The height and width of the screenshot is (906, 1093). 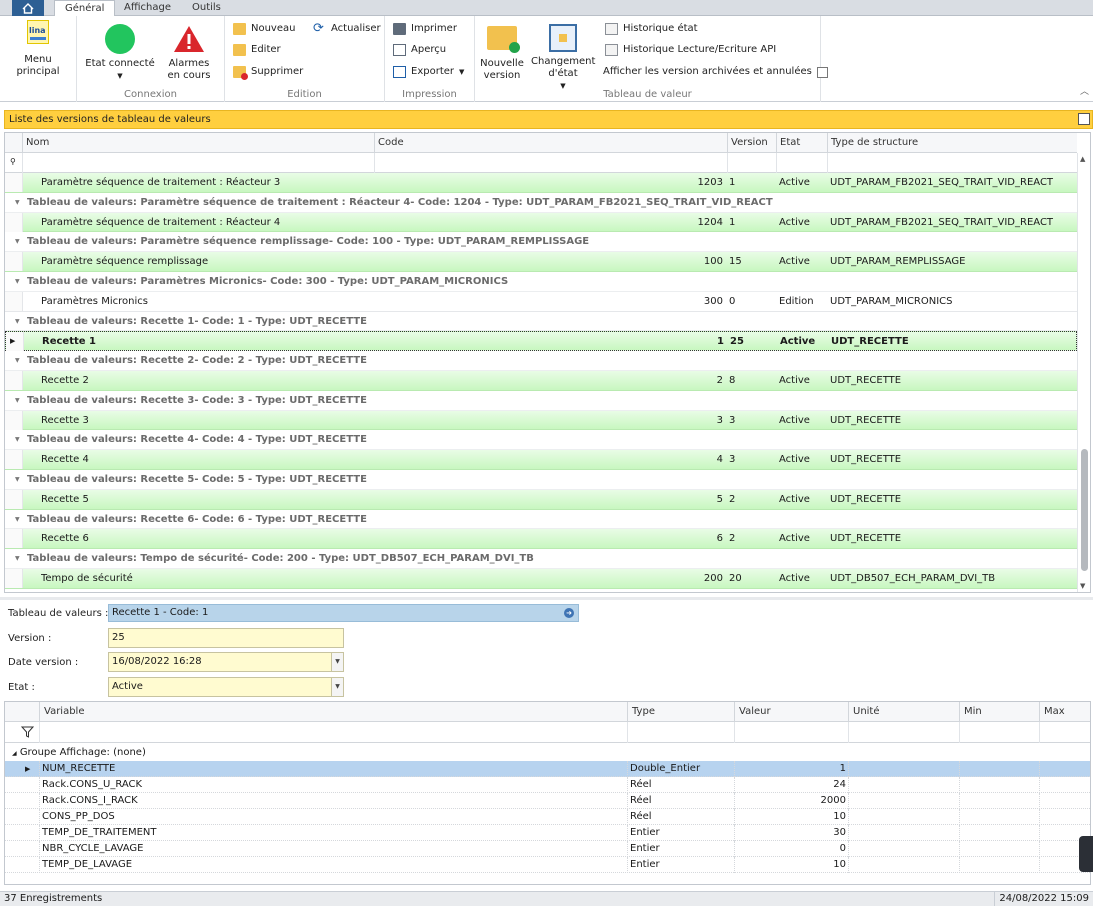 What do you see at coordinates (547, 865) in the screenshot?
I see `variable-row: TEMP_DE_LAVAGE Entier 10` at bounding box center [547, 865].